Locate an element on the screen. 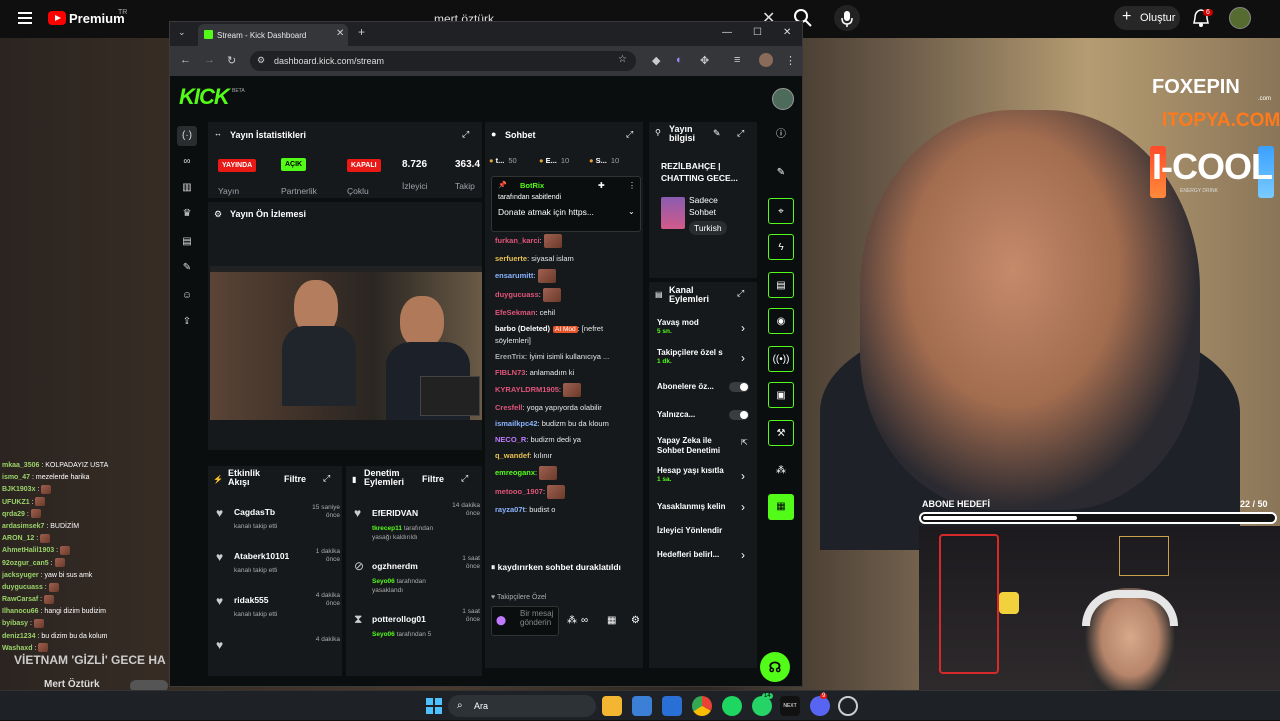 The width and height of the screenshot is (1280, 721). follower-name: CagdasTb is located at coordinates (254, 512).